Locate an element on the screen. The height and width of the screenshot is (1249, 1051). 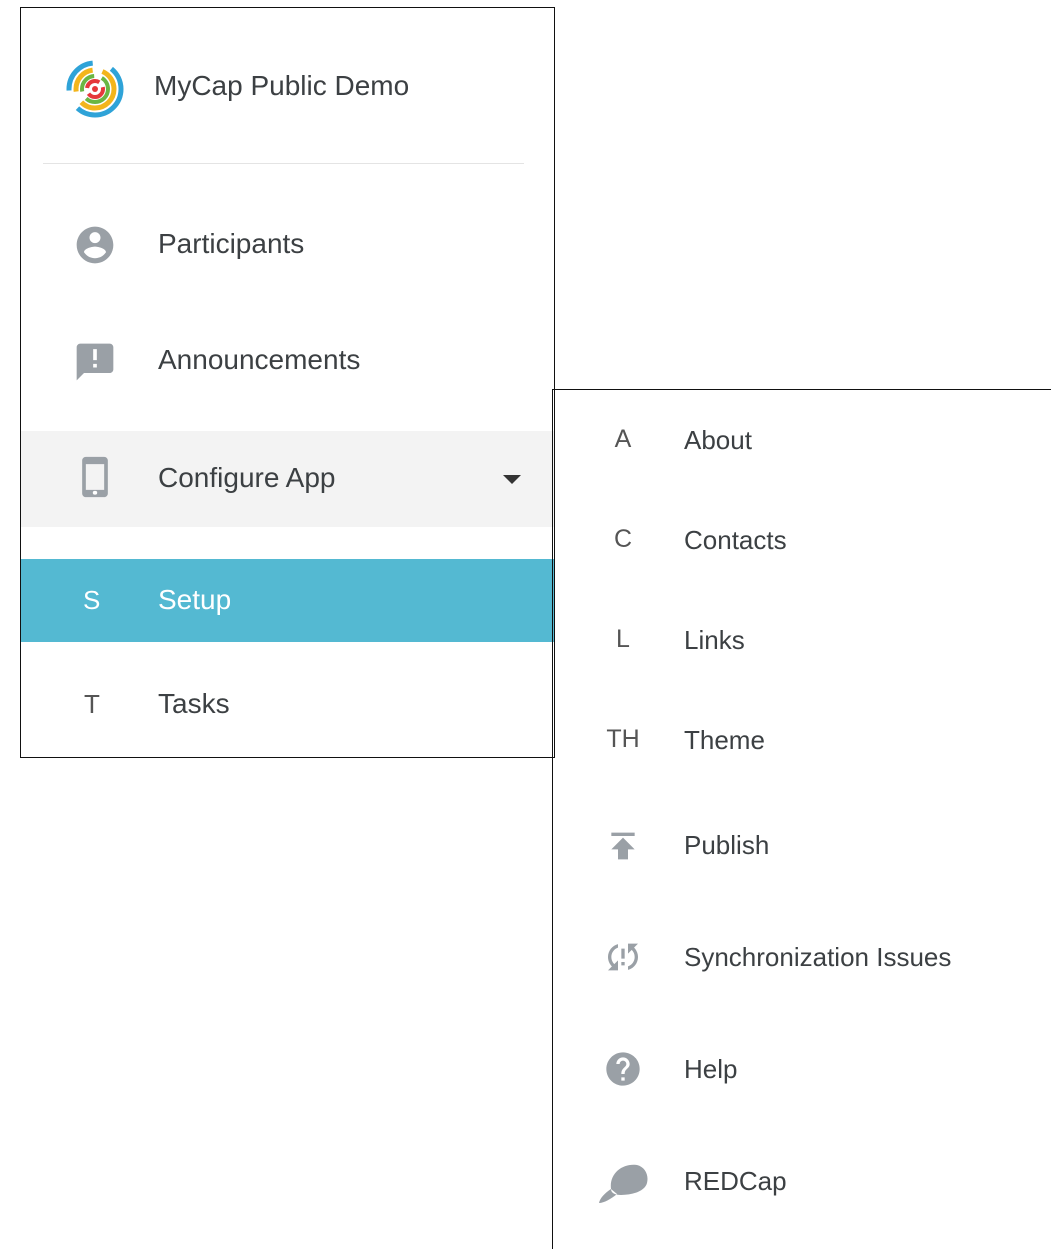
nav-item-configure-app: Configure App is located at coordinates (287, 479).